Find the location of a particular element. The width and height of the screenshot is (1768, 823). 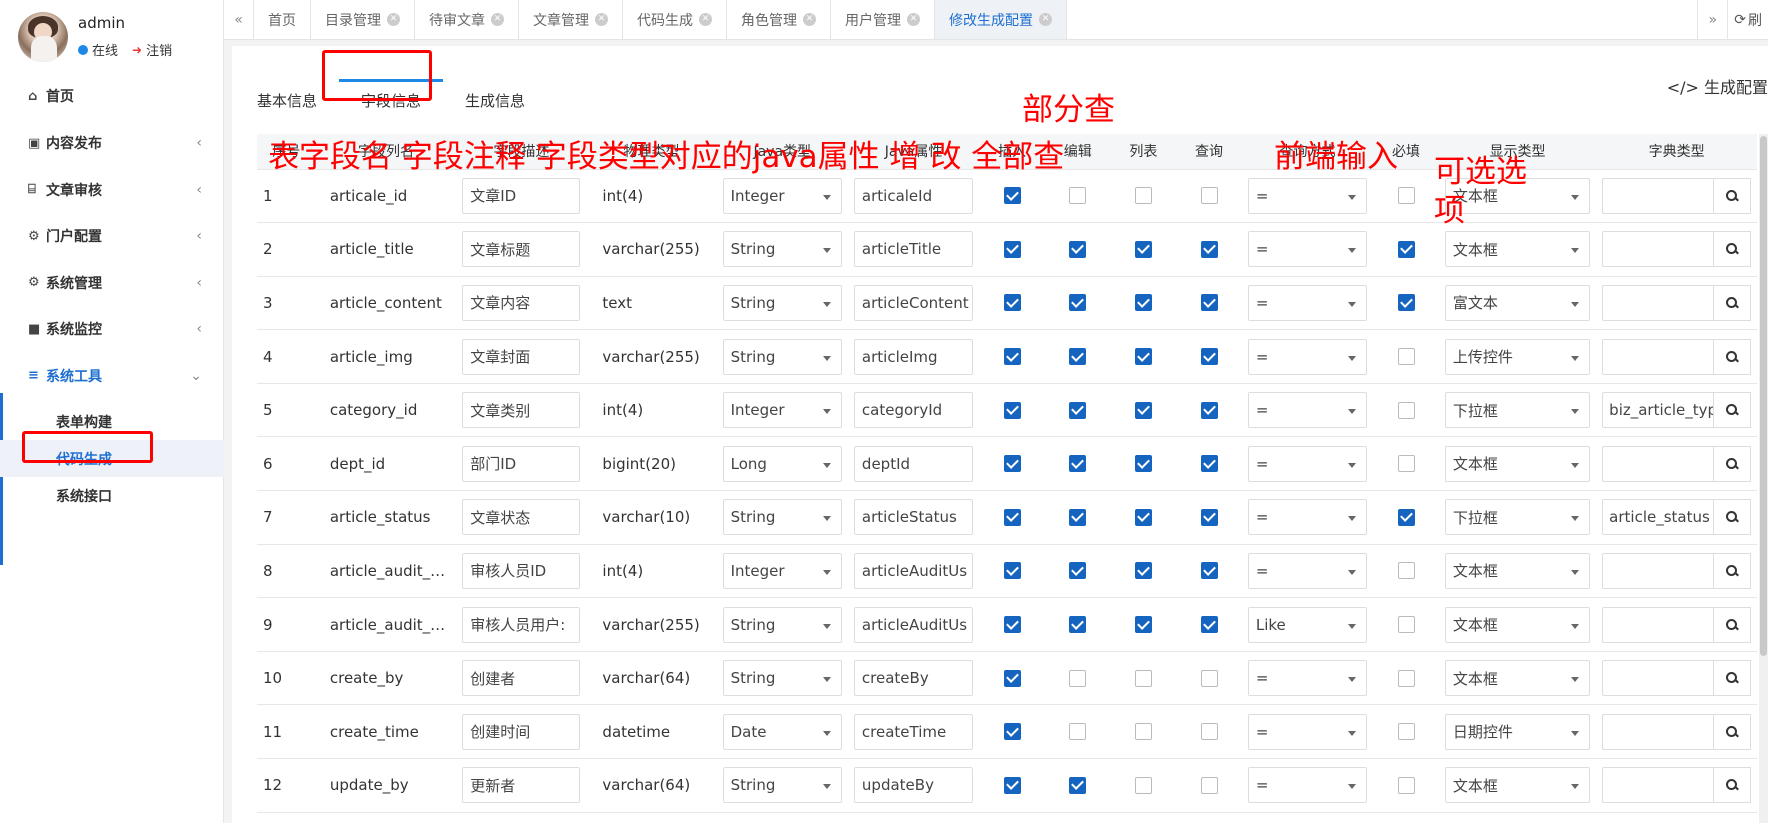

dict-type-input: biz_article_typ is located at coordinates (1658, 410).